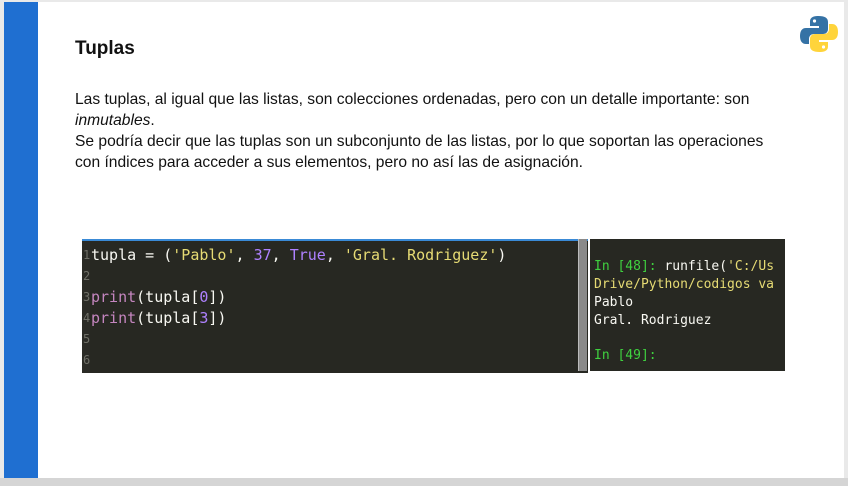 This screenshot has width=848, height=486. What do you see at coordinates (582, 305) in the screenshot?
I see `editor-scrollbar` at bounding box center [582, 305].